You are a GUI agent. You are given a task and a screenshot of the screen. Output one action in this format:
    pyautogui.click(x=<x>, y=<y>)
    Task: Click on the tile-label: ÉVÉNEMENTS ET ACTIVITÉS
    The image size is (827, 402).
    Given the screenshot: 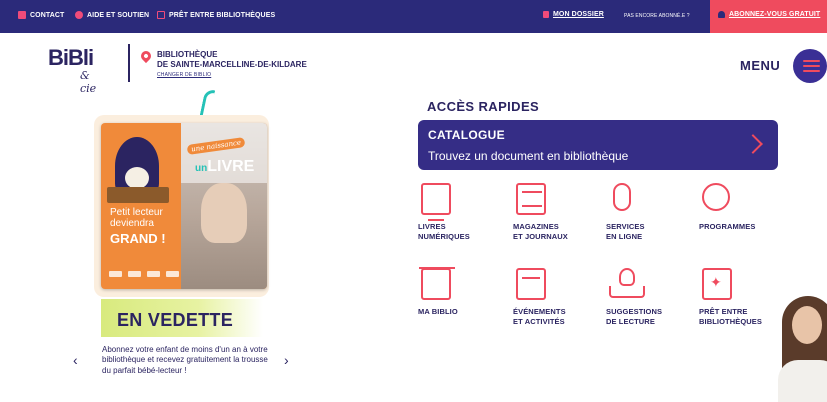 What is the action you would take?
    pyautogui.click(x=539, y=316)
    